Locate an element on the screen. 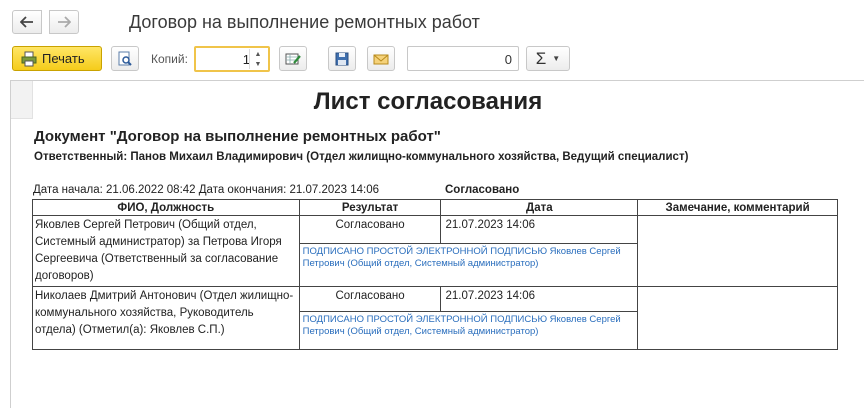 This screenshot has height=408, width=864. overall-status: Согласовано is located at coordinates (482, 190).